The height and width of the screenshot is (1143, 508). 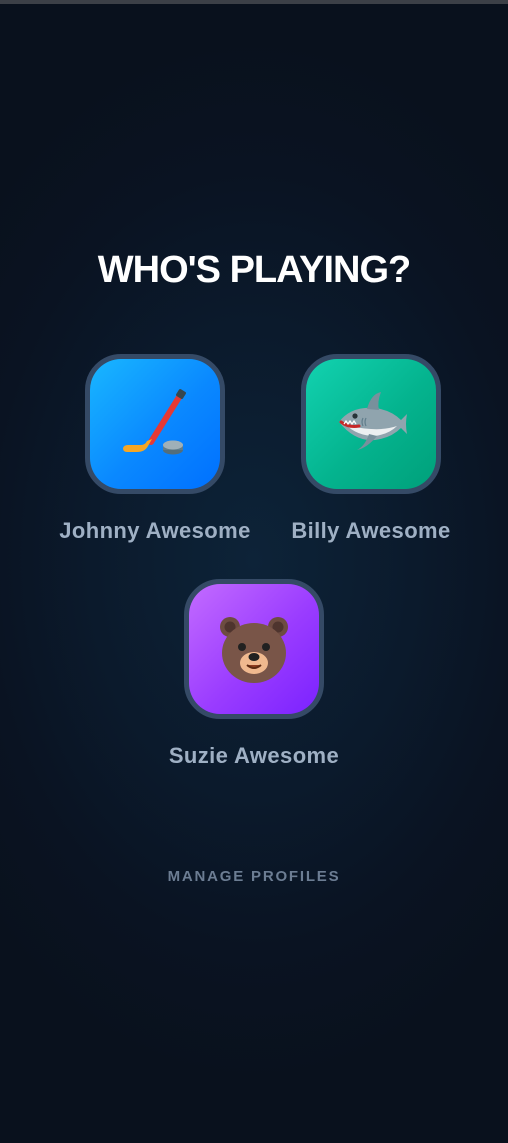 I want to click on shark-icon, so click(x=373, y=421).